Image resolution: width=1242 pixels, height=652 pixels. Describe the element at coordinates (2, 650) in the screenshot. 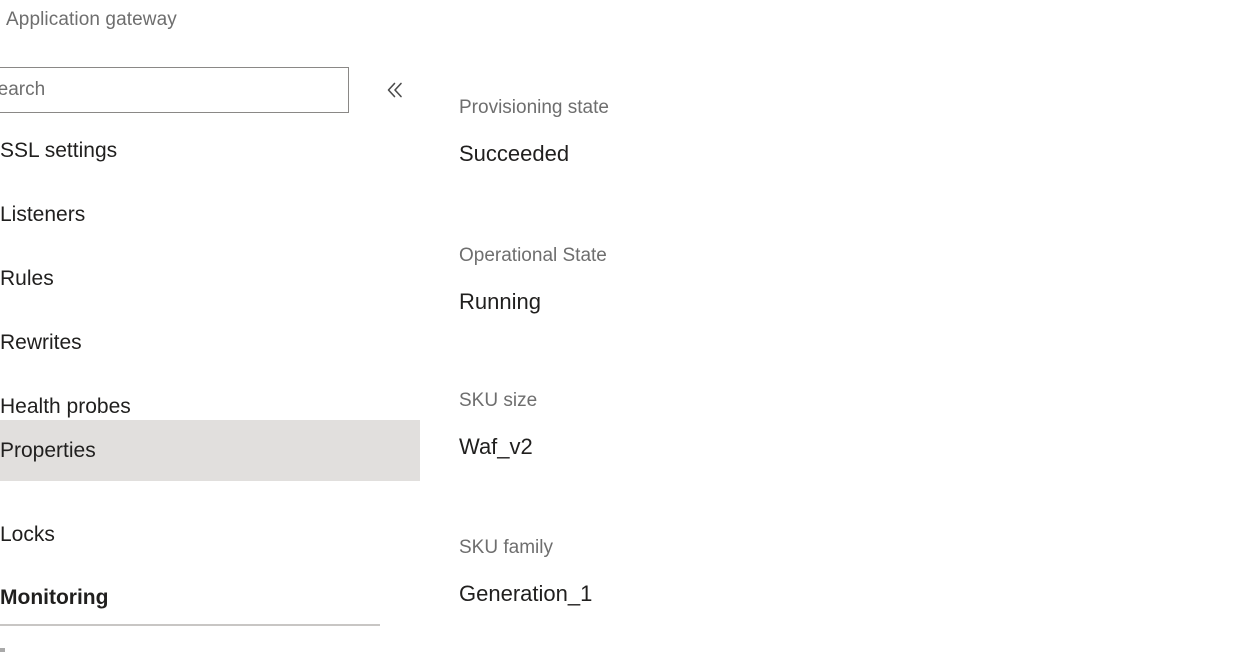

I see `sidebar-item-partial-icon` at that location.